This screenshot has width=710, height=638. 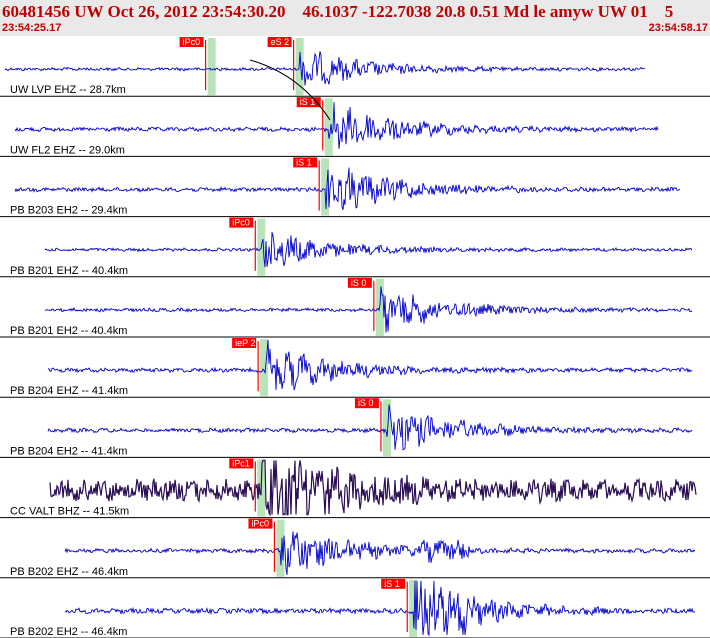 I want to click on channel-label: PB B202 EHZ -- 46.4km, so click(x=69, y=572).